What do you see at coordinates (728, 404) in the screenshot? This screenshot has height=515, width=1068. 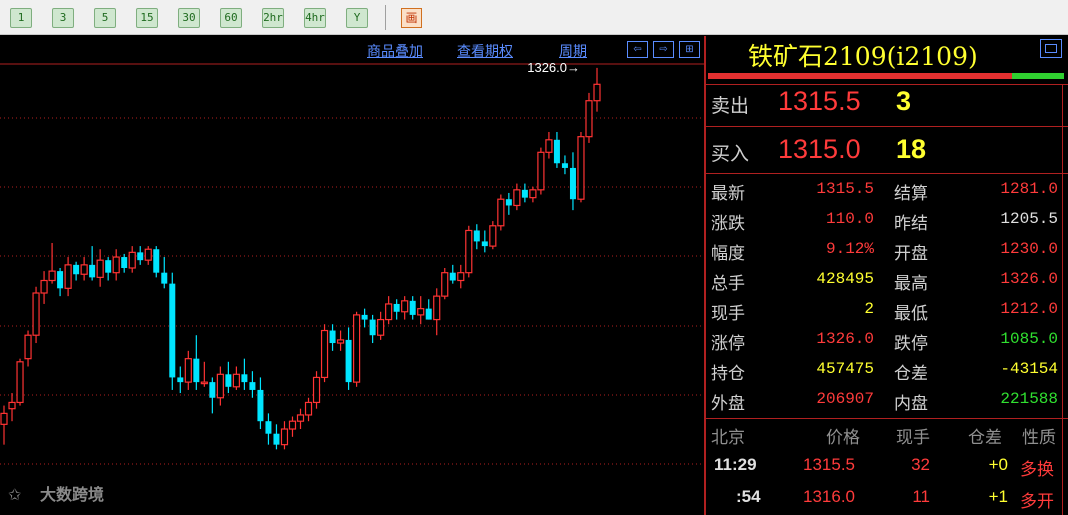 I see `quote-label: 外盘` at bounding box center [728, 404].